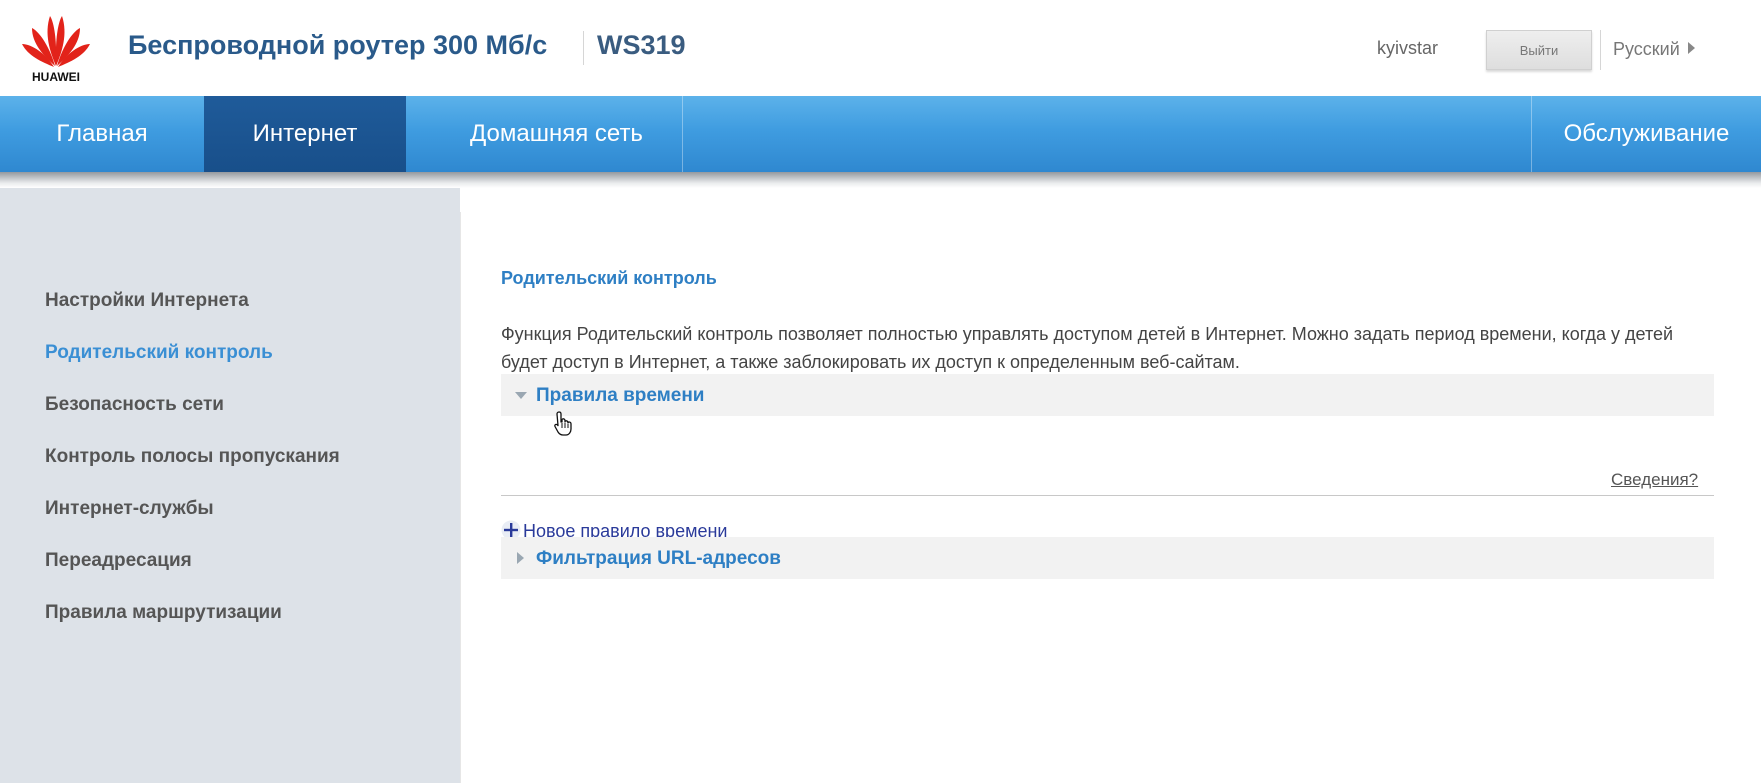 This screenshot has width=1761, height=783. I want to click on header-divider, so click(1600, 50).